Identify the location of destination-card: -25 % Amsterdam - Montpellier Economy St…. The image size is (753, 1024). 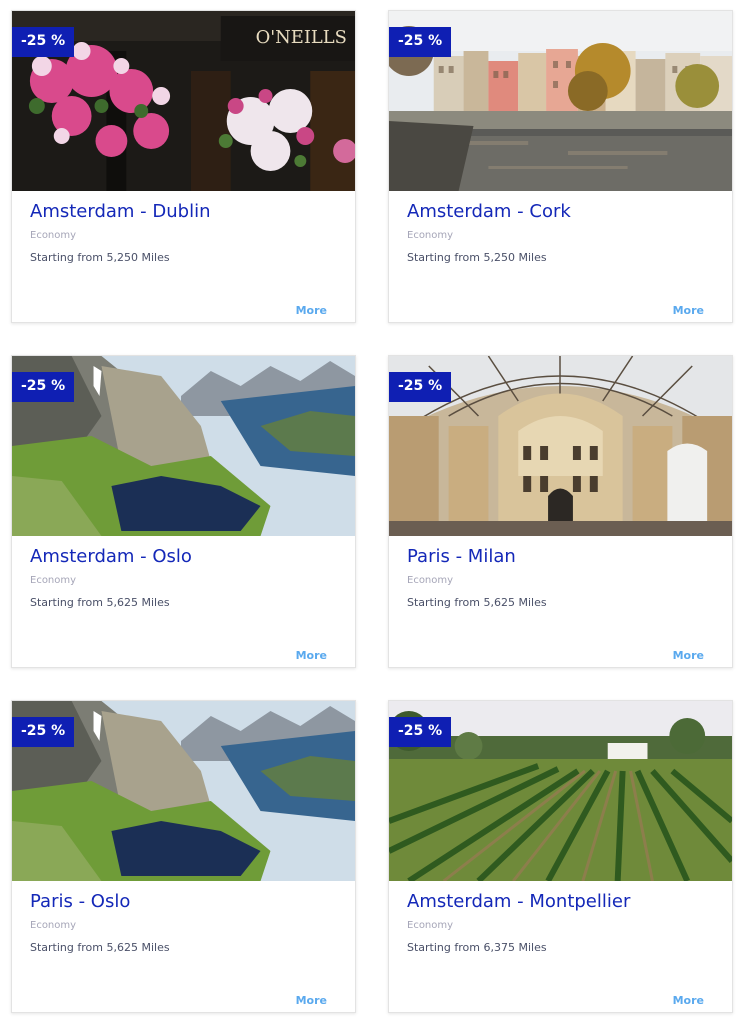
(560, 856).